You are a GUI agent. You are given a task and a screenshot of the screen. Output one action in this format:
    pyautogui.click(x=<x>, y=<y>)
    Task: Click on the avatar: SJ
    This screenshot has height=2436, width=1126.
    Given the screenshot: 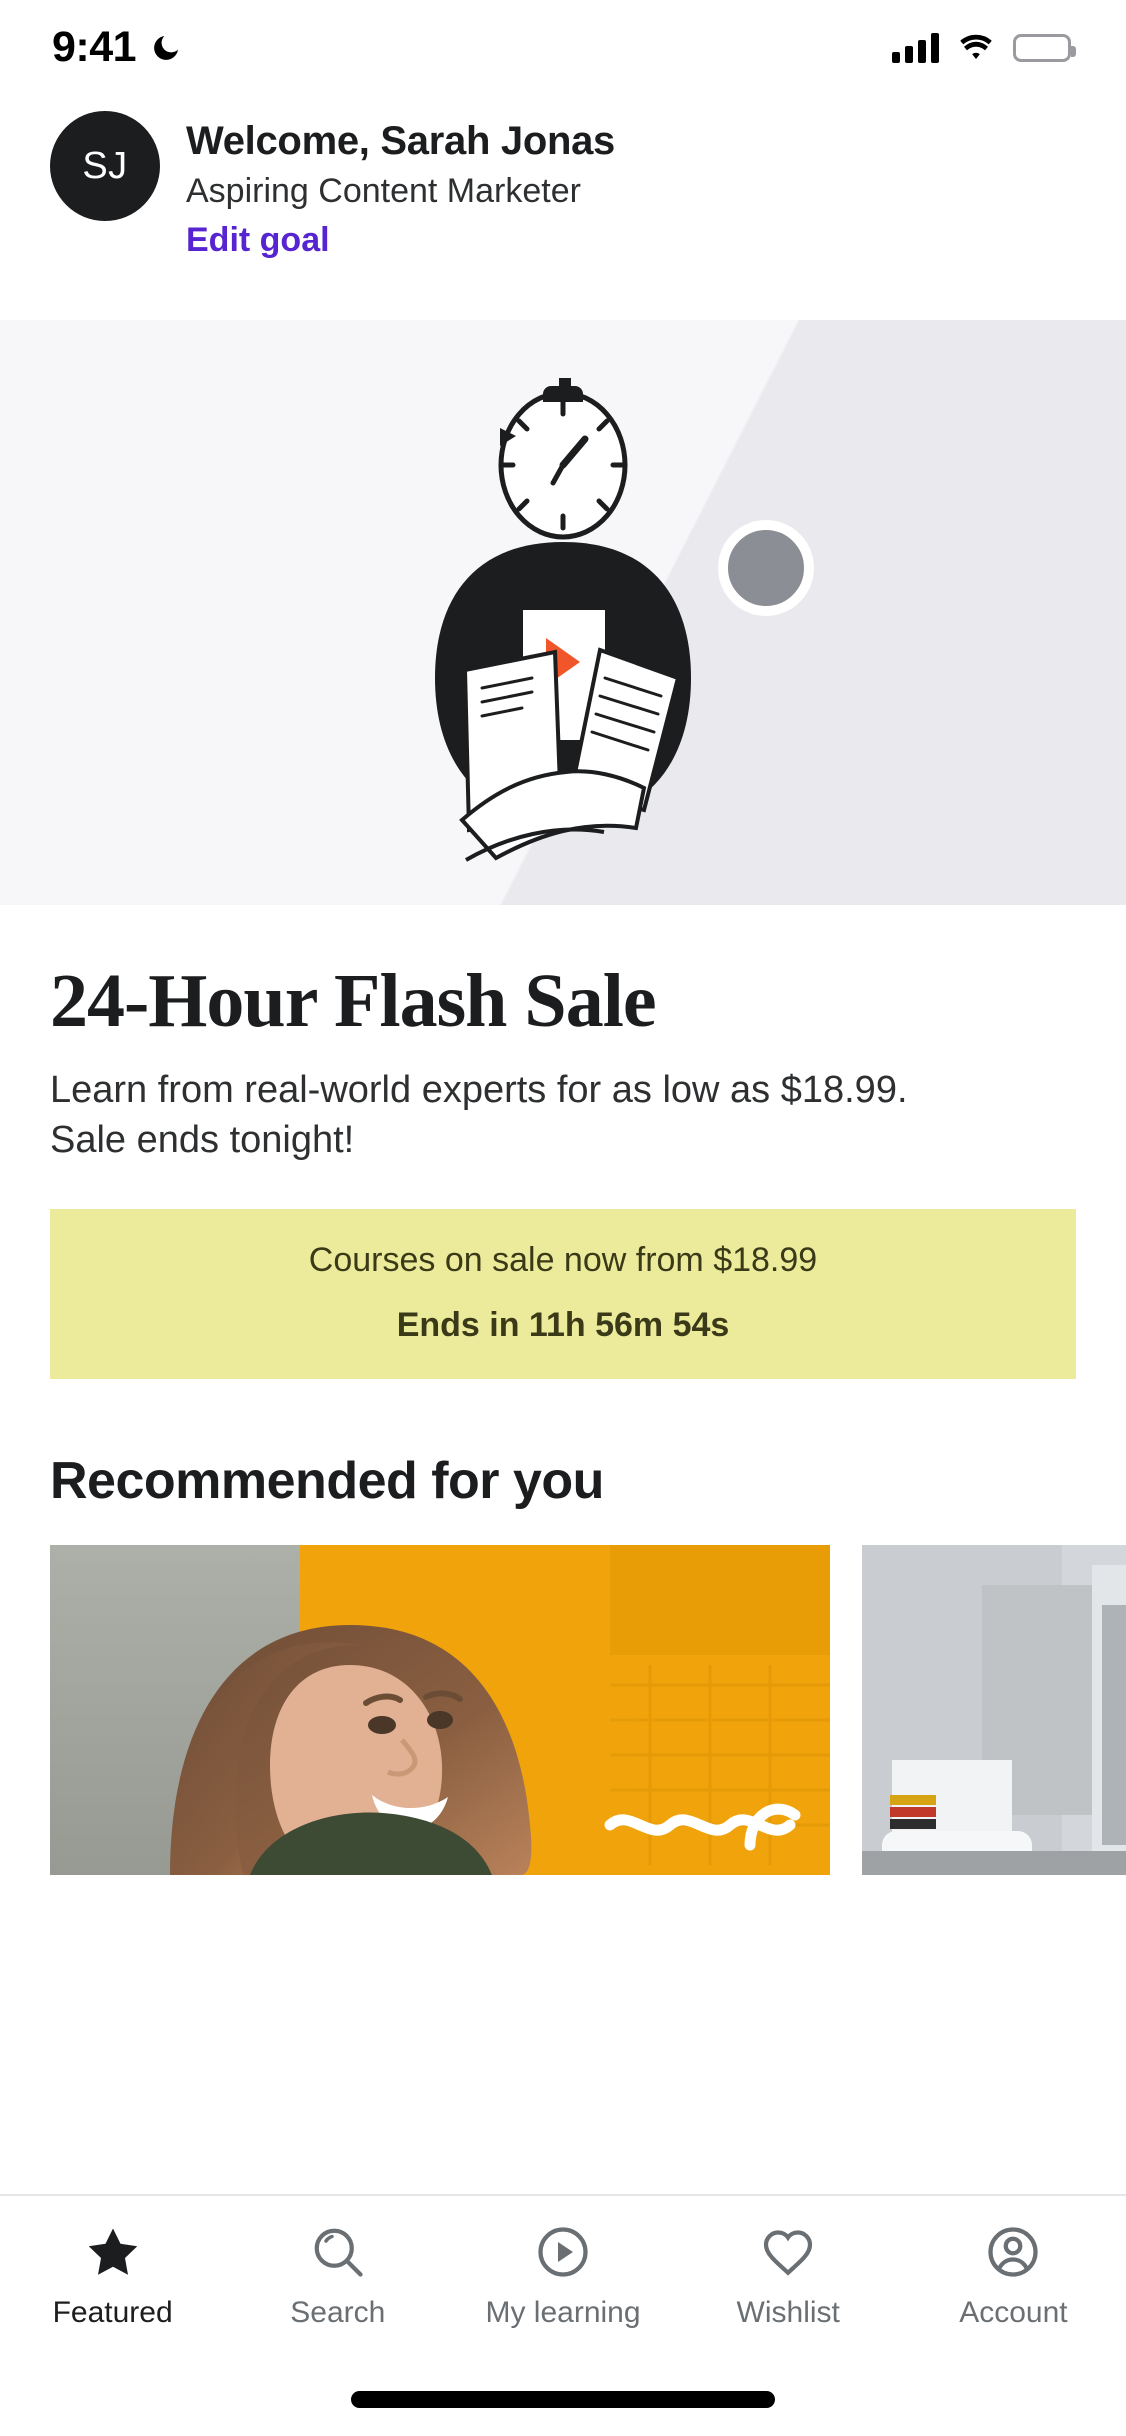 What is the action you would take?
    pyautogui.click(x=105, y=166)
    